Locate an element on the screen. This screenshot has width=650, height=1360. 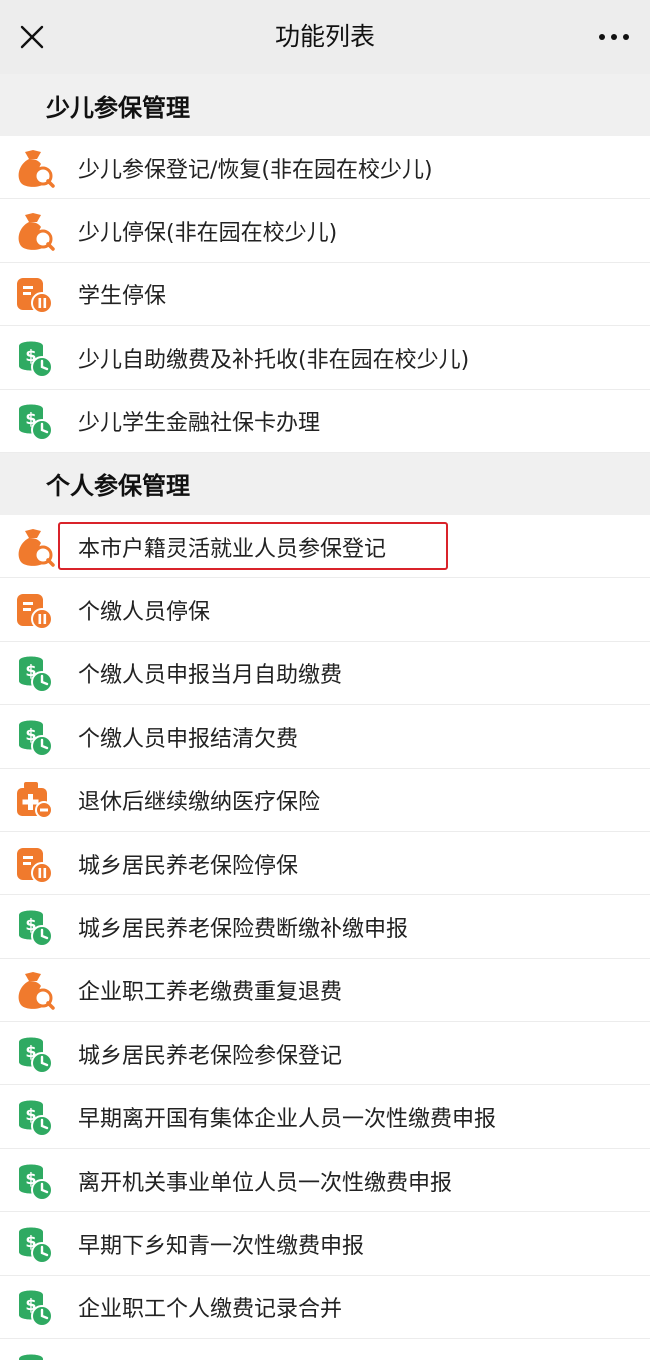
list-item-label: 本市户籍灵活就业人员参保登记 is located at coordinates (232, 549).